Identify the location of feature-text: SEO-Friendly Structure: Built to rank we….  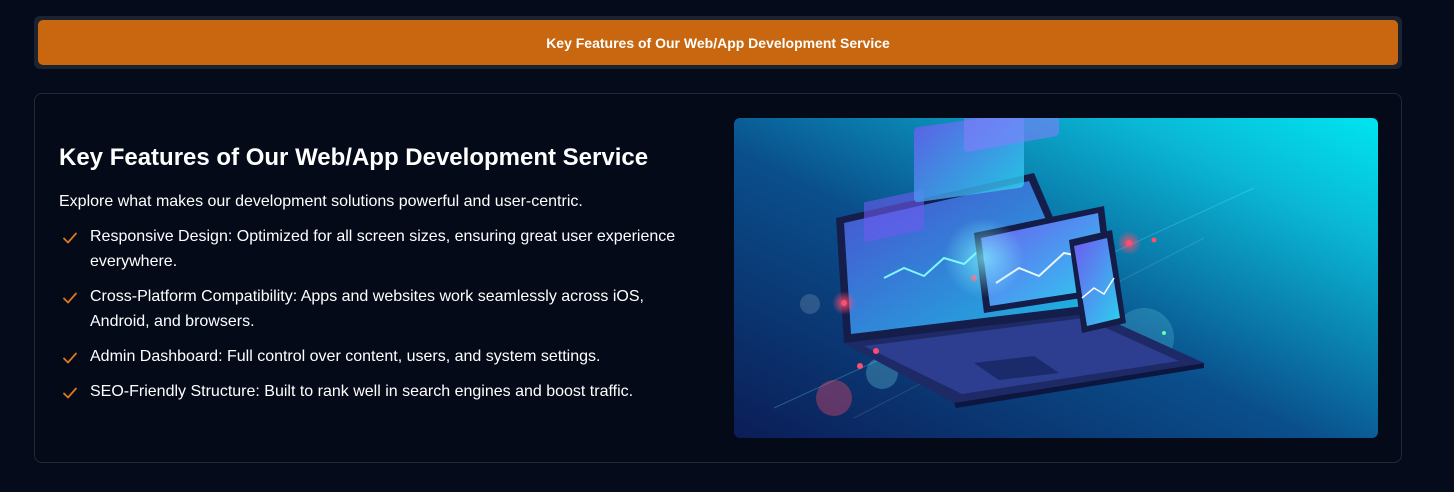
(362, 391).